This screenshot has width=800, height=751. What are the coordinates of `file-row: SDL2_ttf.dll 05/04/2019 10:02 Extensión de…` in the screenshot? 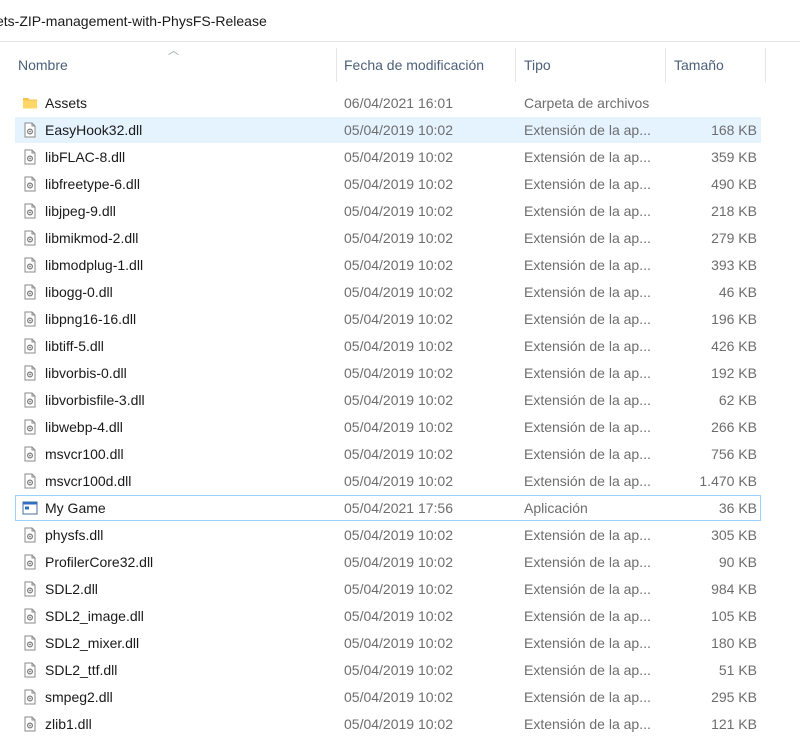 It's located at (388, 670).